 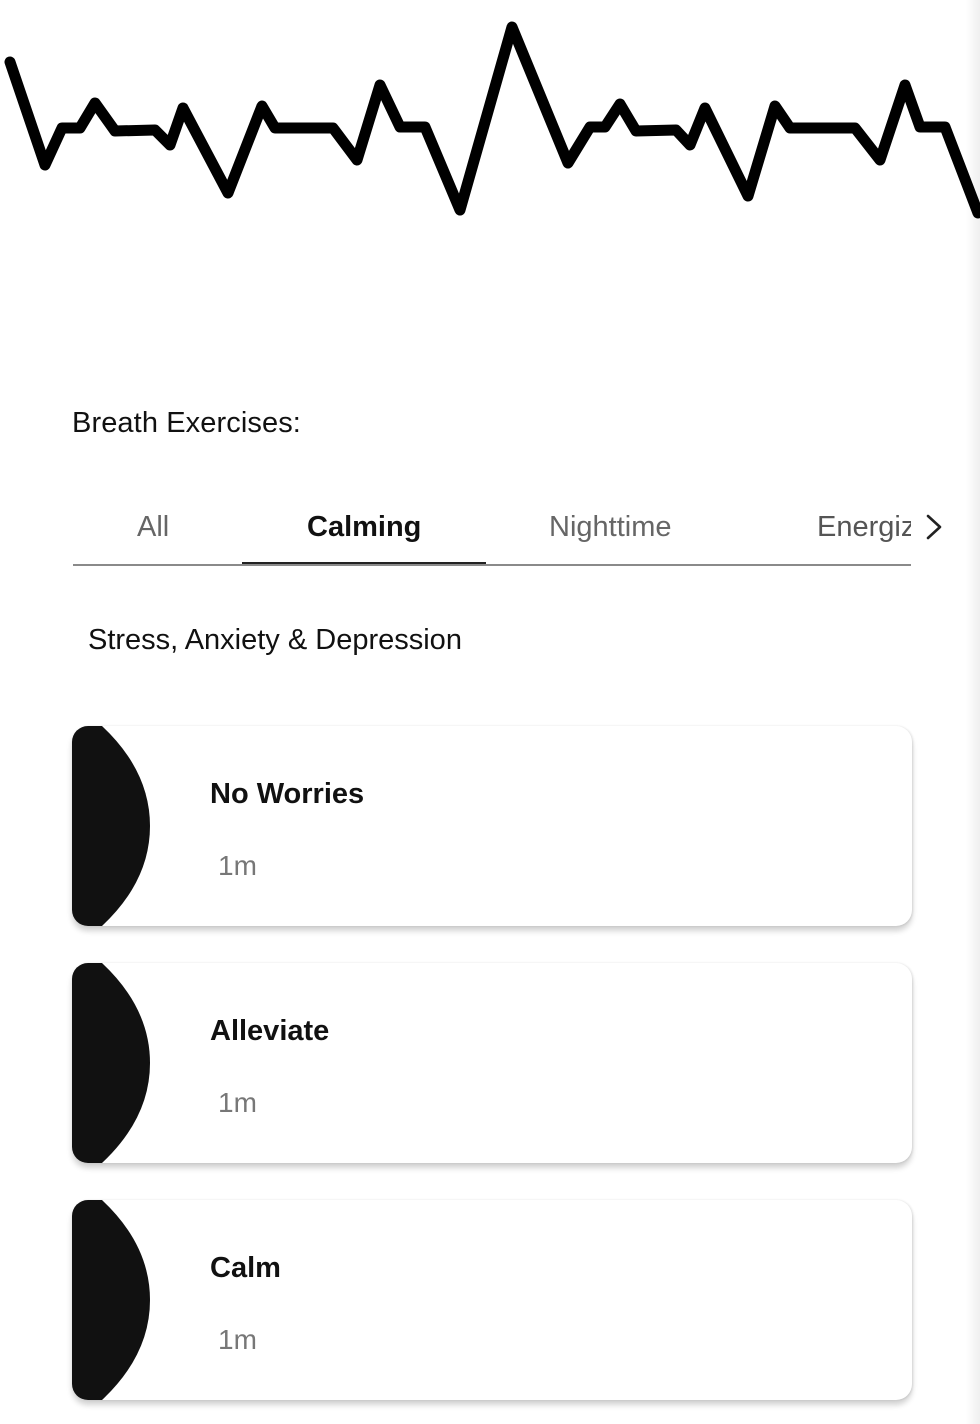 I want to click on exercise-card-no-worries: No Worries 1m, so click(x=492, y=826).